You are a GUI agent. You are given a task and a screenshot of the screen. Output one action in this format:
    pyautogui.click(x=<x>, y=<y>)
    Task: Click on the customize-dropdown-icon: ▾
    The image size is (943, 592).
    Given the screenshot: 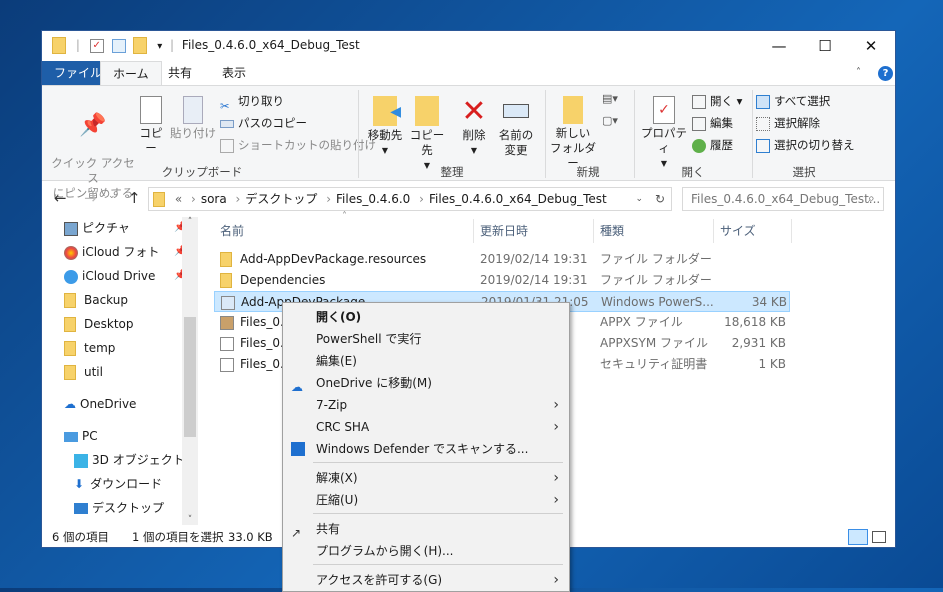 What is the action you would take?
    pyautogui.click(x=159, y=46)
    